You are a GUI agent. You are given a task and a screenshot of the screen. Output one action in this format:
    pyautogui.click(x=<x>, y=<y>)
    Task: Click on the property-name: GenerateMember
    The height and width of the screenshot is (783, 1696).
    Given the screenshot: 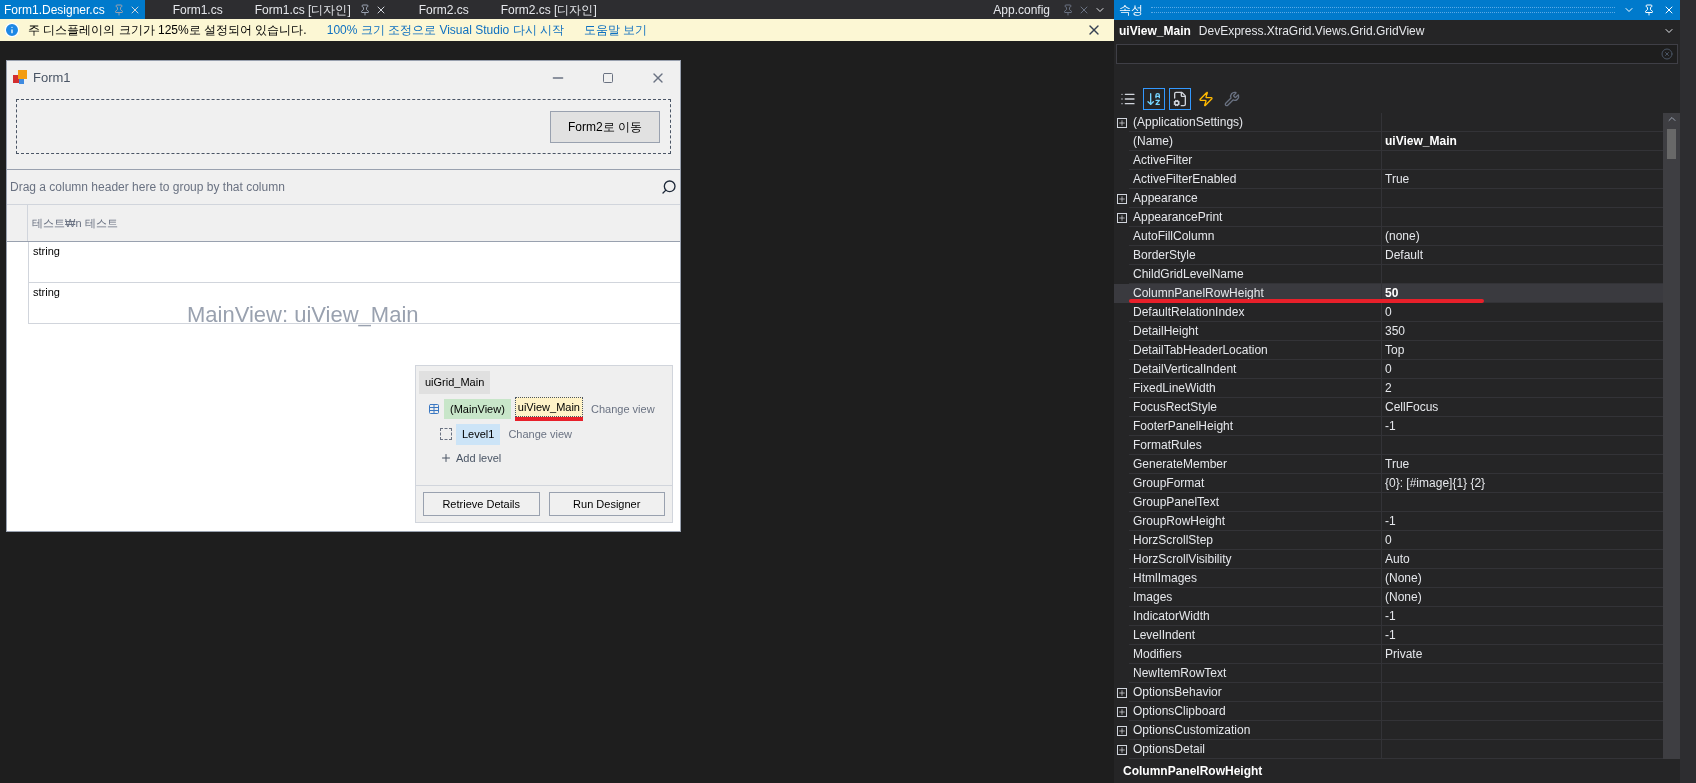 What is the action you would take?
    pyautogui.click(x=1255, y=464)
    